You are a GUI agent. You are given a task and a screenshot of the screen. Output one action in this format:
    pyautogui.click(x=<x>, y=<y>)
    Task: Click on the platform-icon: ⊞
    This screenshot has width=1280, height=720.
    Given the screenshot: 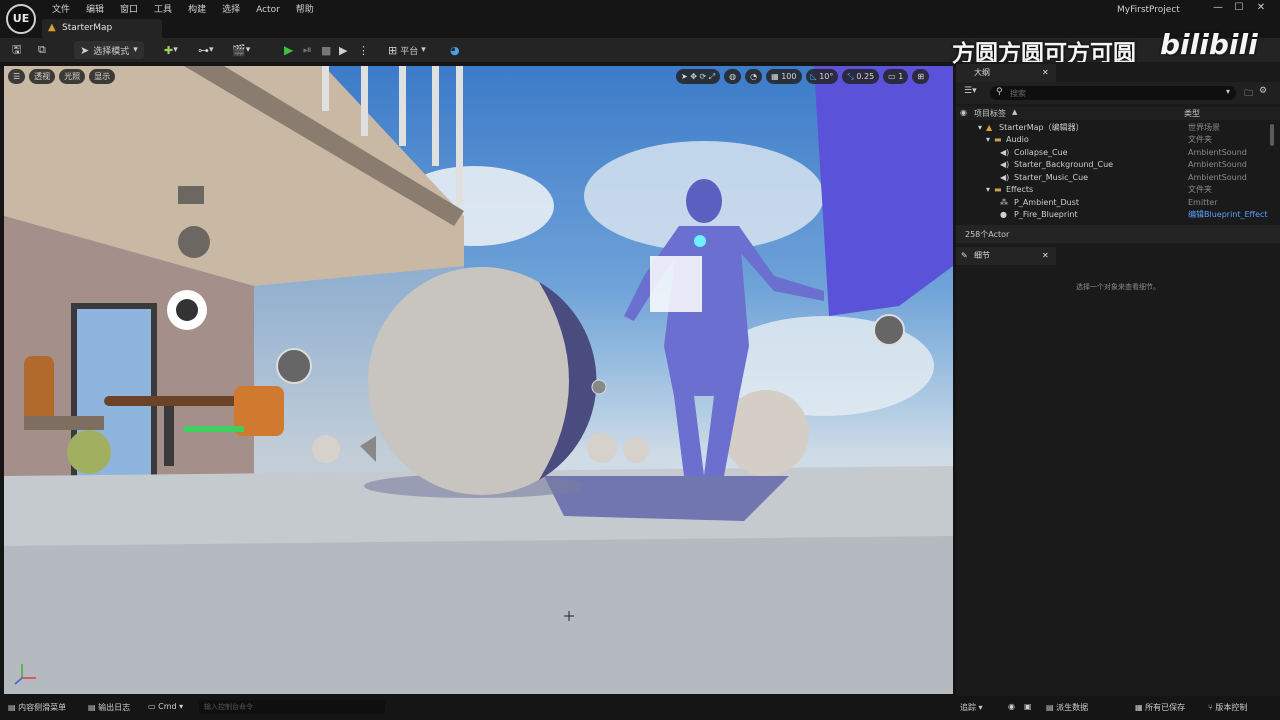 What is the action you would take?
    pyautogui.click(x=393, y=50)
    